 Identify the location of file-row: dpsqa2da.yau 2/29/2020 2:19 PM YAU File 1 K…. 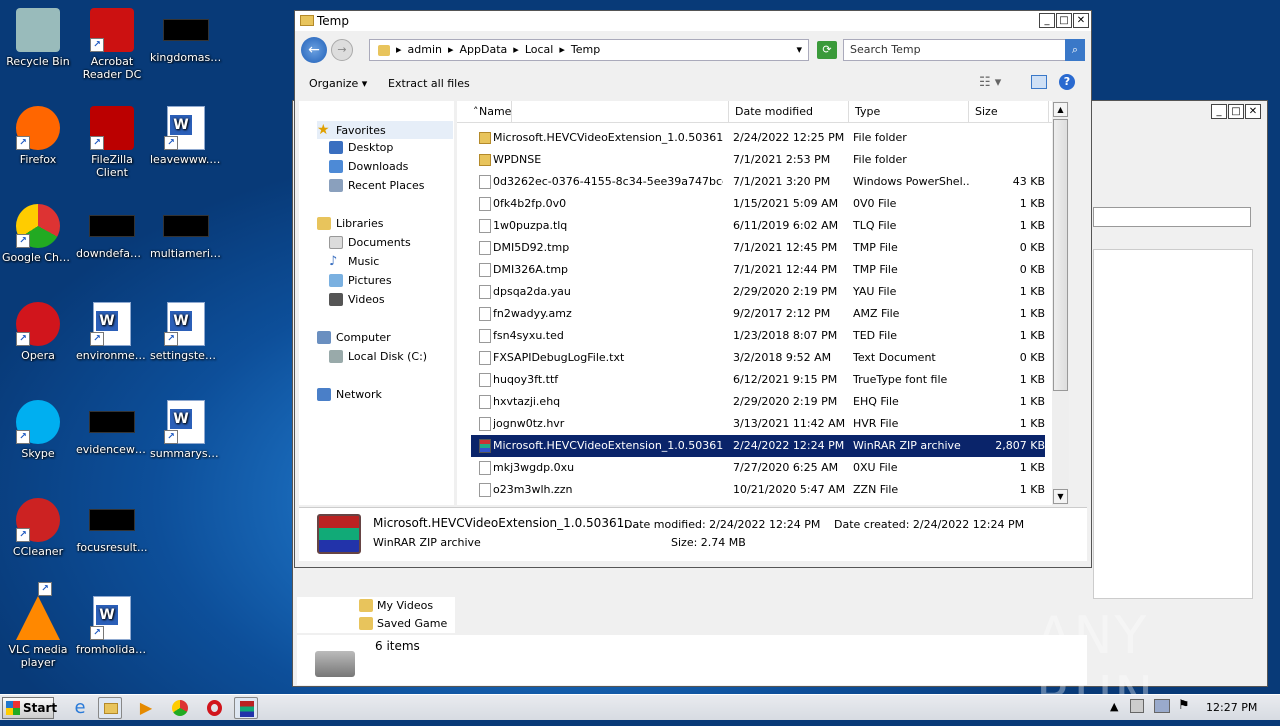
(758, 292).